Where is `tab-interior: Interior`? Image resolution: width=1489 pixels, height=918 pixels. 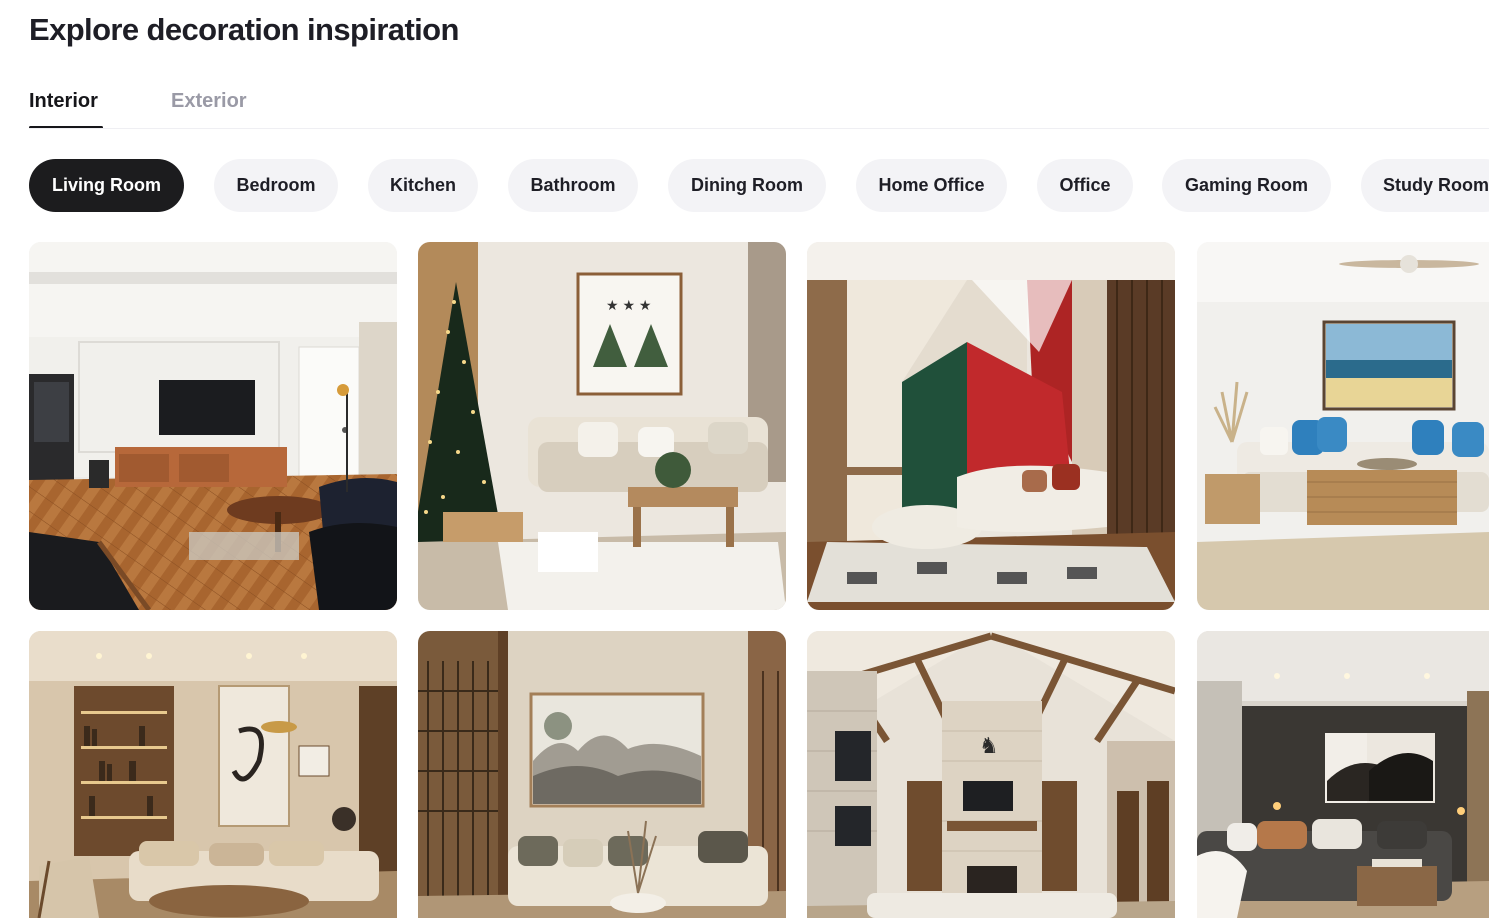
tab-interior: Interior is located at coordinates (63, 101).